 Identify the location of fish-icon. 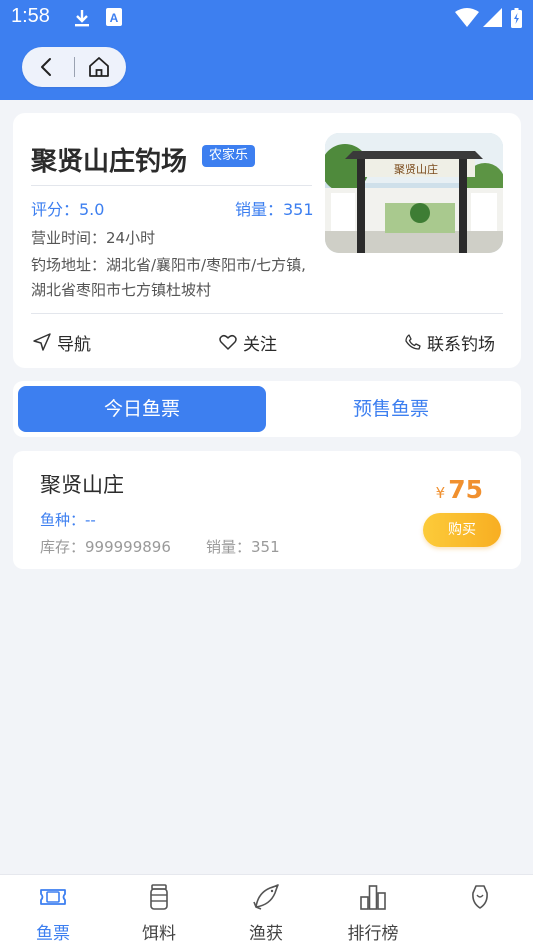
(266, 897).